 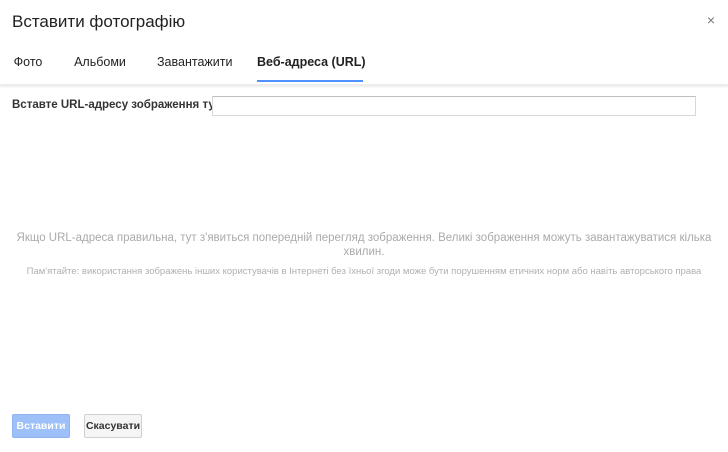 I want to click on tab-photo: Фото, so click(x=28, y=64).